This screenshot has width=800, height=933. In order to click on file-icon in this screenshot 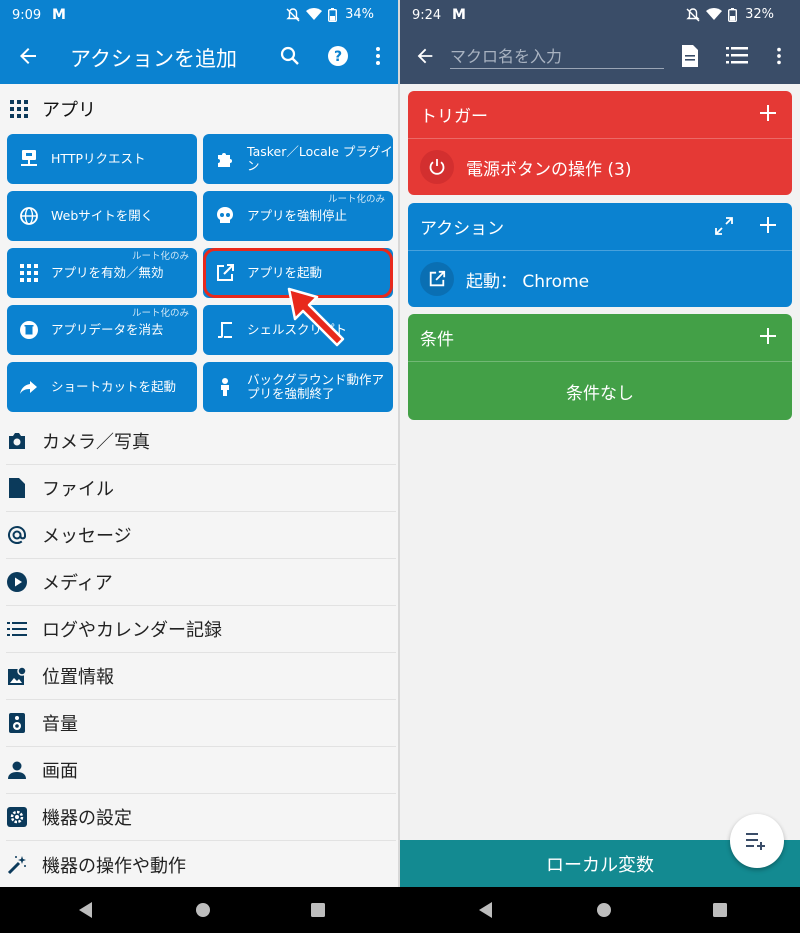, I will do `click(17, 488)`.